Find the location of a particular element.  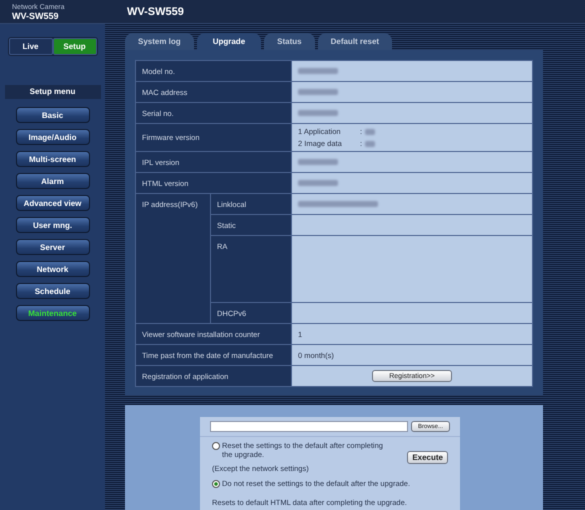

menu-button: User mng. is located at coordinates (53, 225).